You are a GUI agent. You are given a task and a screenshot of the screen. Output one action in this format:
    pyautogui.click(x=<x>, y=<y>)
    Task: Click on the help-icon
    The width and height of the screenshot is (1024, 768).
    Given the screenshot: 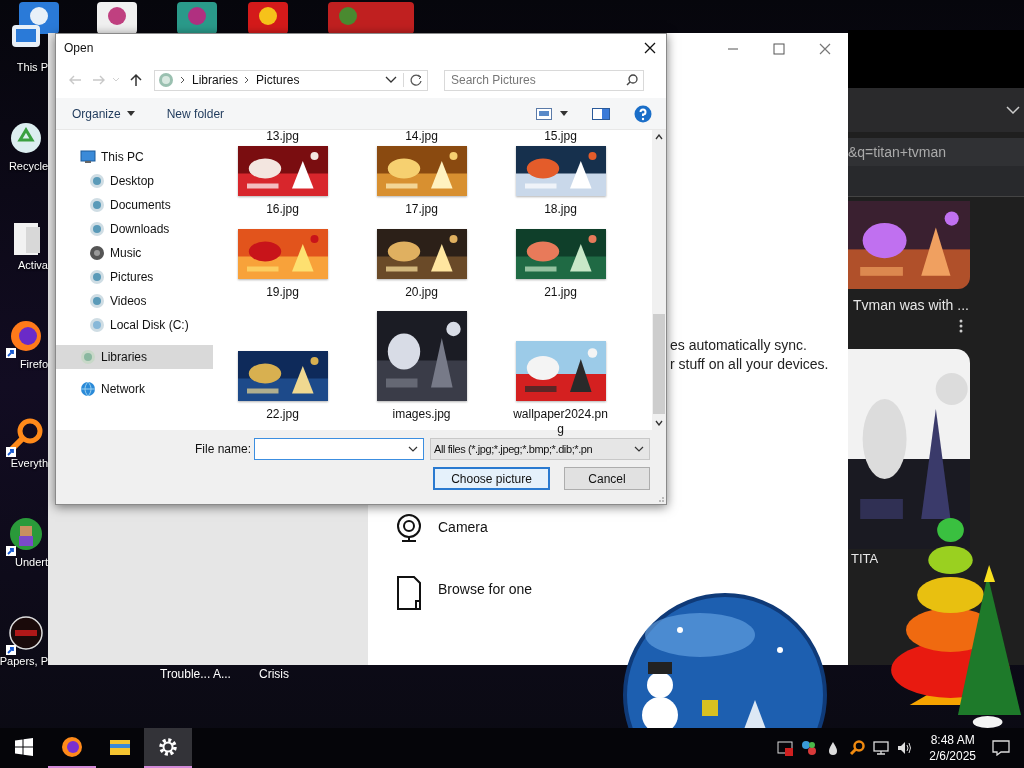 What is the action you would take?
    pyautogui.click(x=643, y=113)
    